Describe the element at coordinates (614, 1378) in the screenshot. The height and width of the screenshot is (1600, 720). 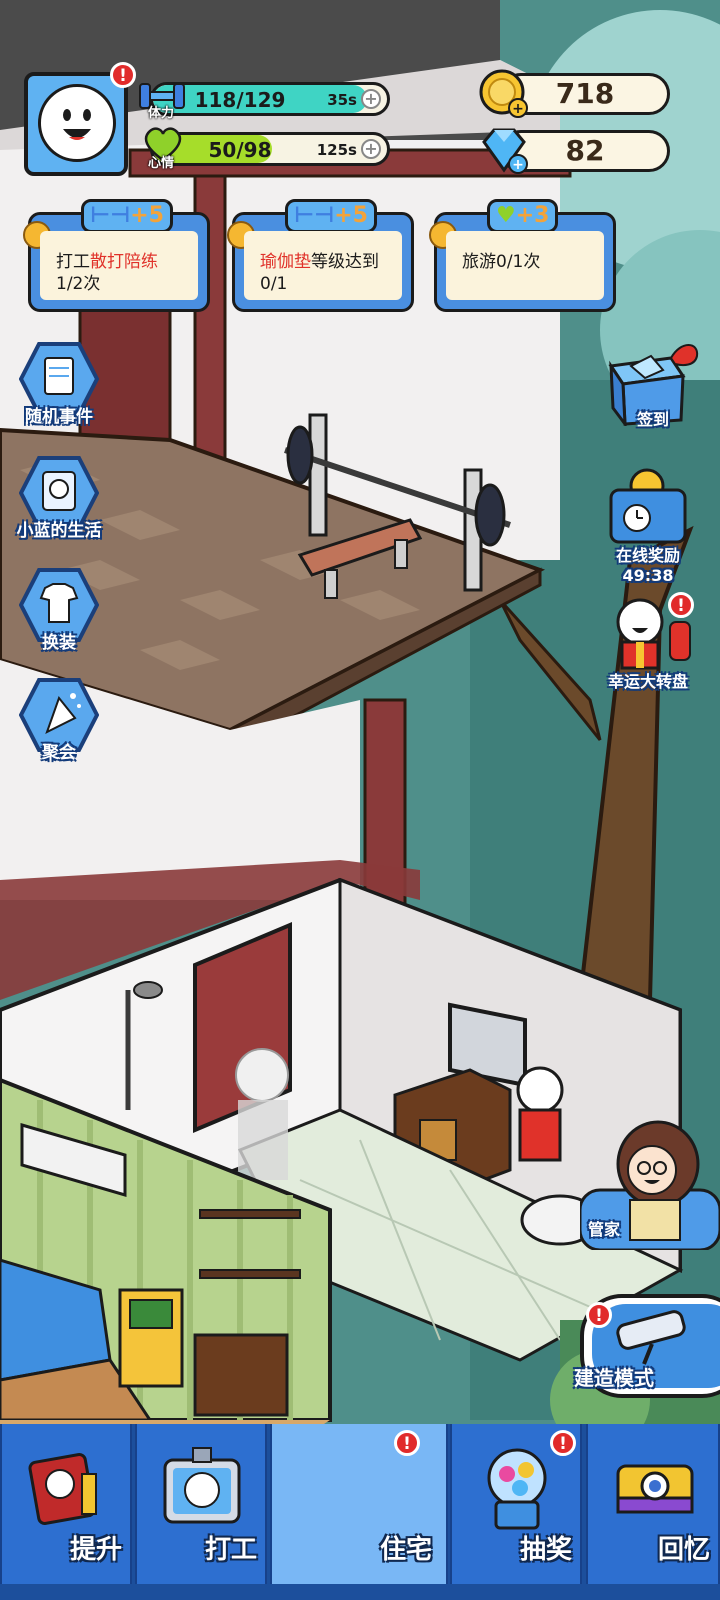
I see `build-mode-label: 建造模式` at that location.